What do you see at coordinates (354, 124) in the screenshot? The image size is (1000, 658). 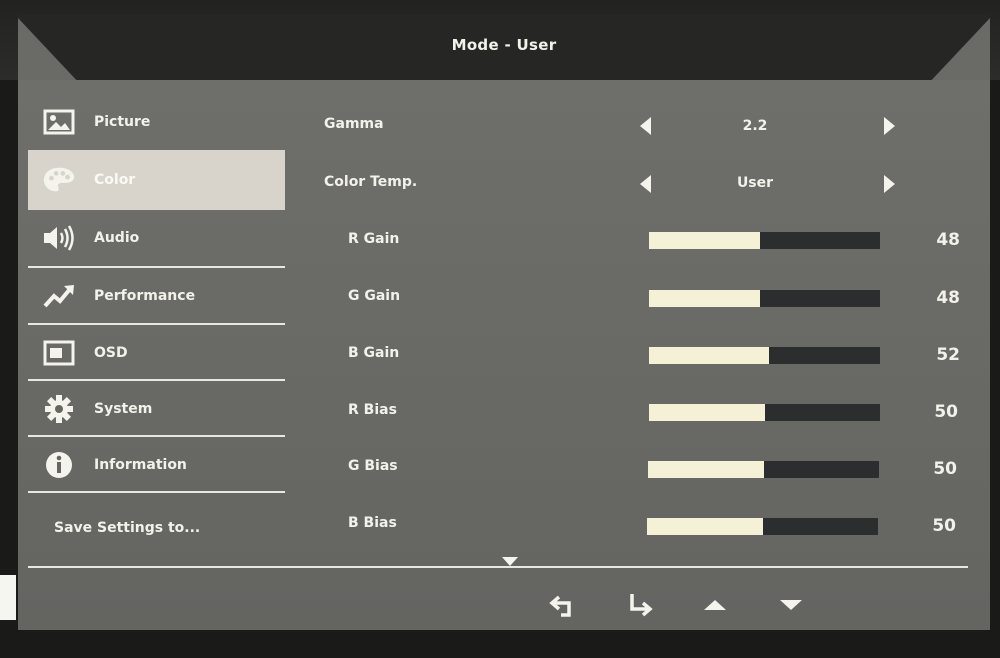 I see `gamma-label: Gamma` at bounding box center [354, 124].